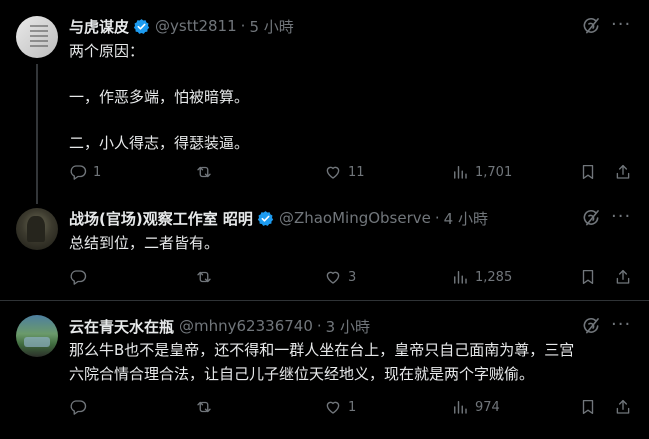 This screenshot has width=649, height=439. I want to click on author-handle: @mhny62336740, so click(246, 326).